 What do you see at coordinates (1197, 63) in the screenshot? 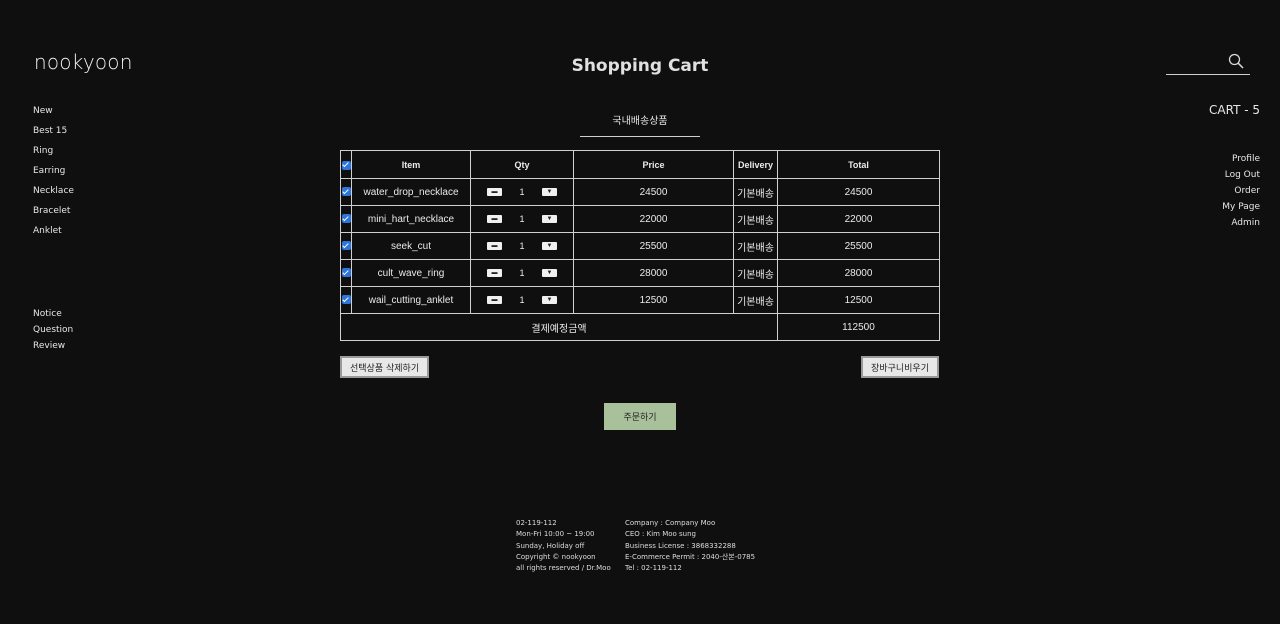
I see `search-input` at bounding box center [1197, 63].